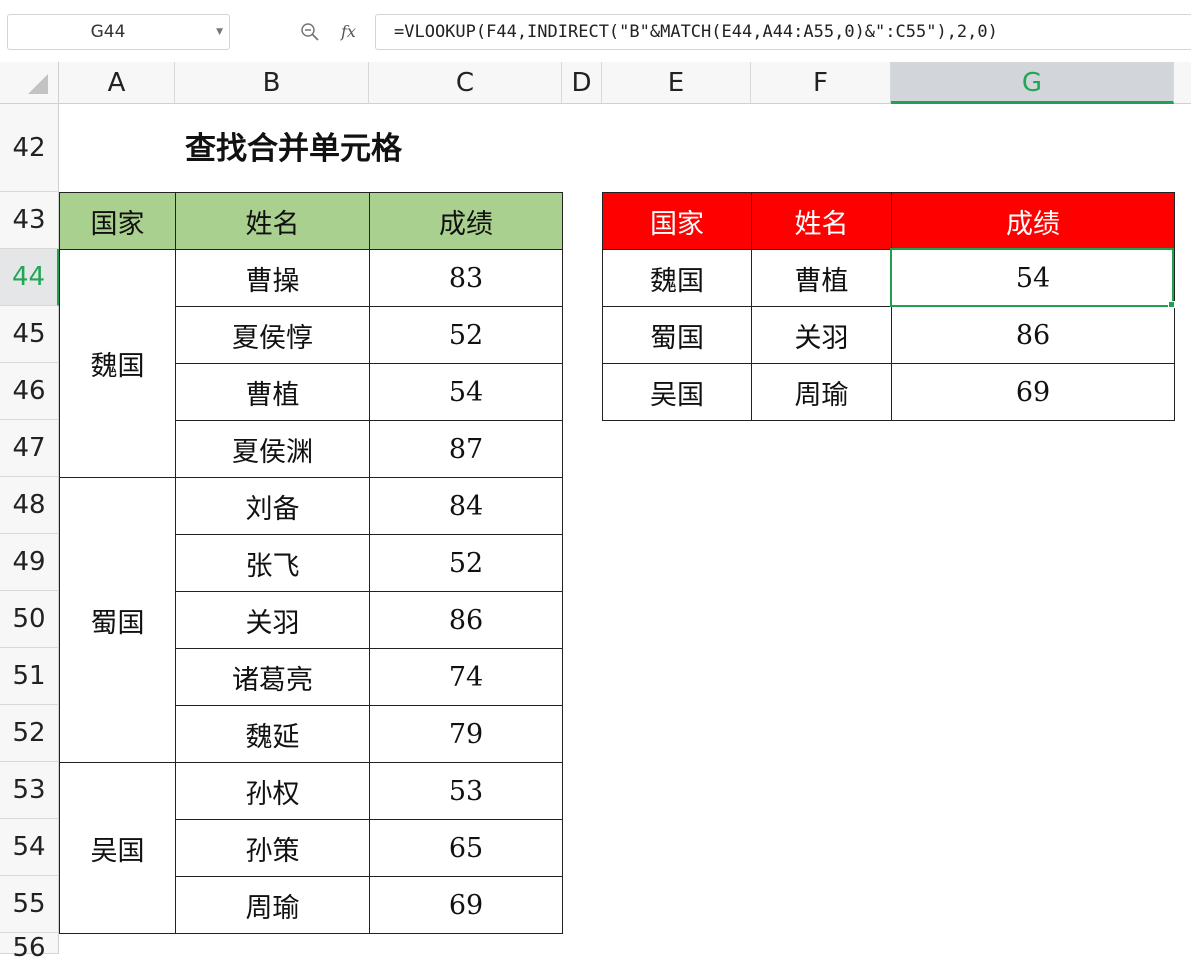 Image resolution: width=1191 pixels, height=963 pixels. I want to click on name-cell: 张飞, so click(272, 563).